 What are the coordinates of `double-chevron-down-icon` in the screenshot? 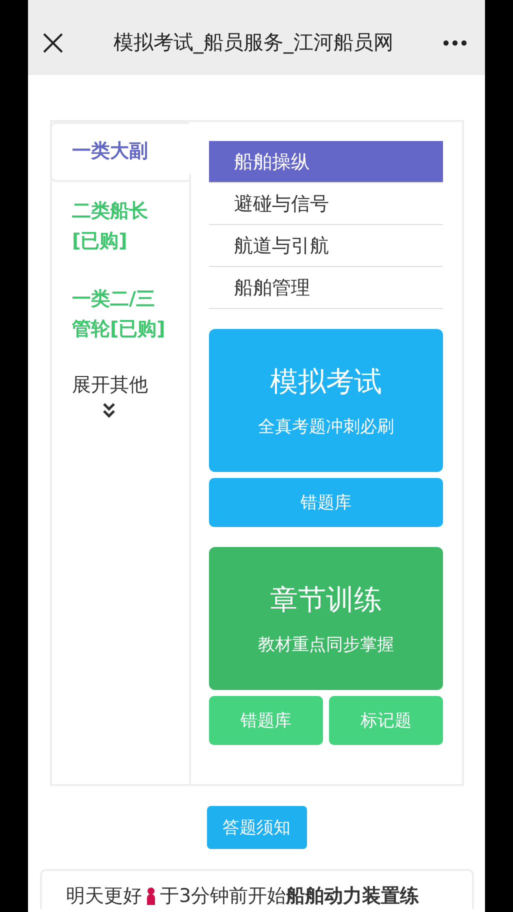 It's located at (109, 410).